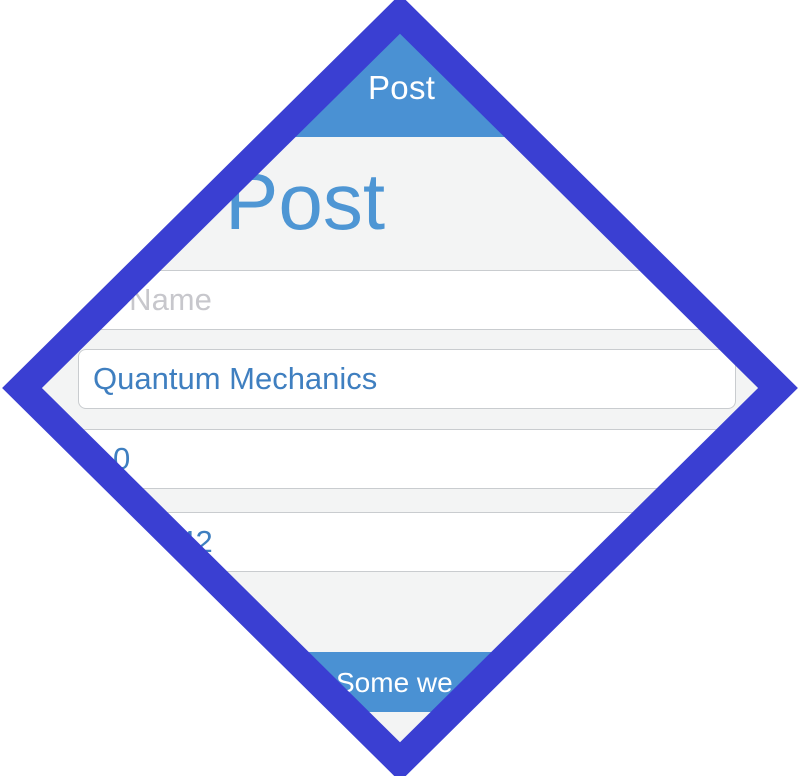 This screenshot has width=799, height=776. I want to click on name-field: ur Name, so click(407, 300).